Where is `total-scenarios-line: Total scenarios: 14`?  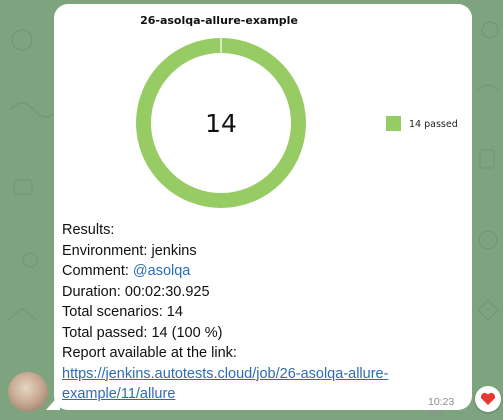
total-scenarios-line: Total scenarios: 14 is located at coordinates (225, 312).